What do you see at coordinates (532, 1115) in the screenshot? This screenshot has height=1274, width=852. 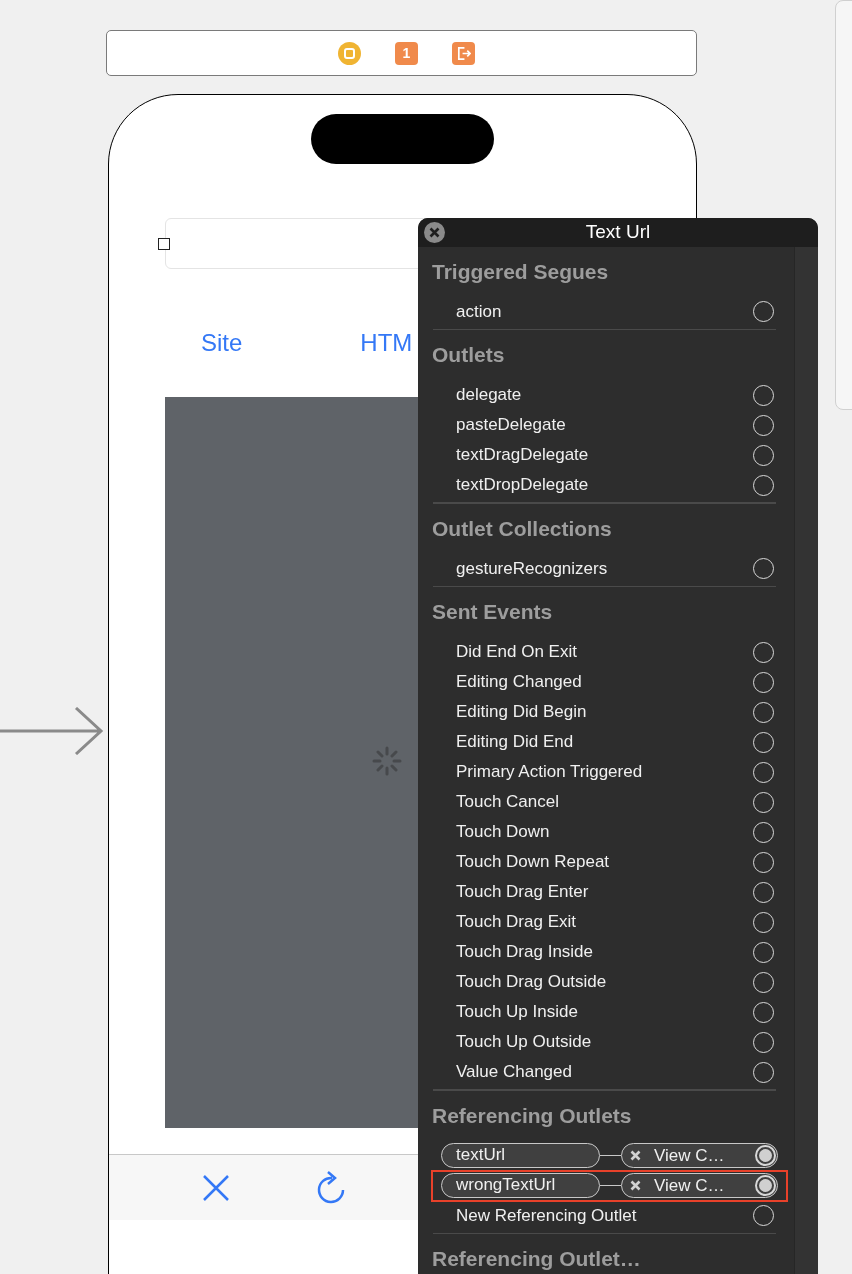 I see `section-heading: Referencing Outlets` at bounding box center [532, 1115].